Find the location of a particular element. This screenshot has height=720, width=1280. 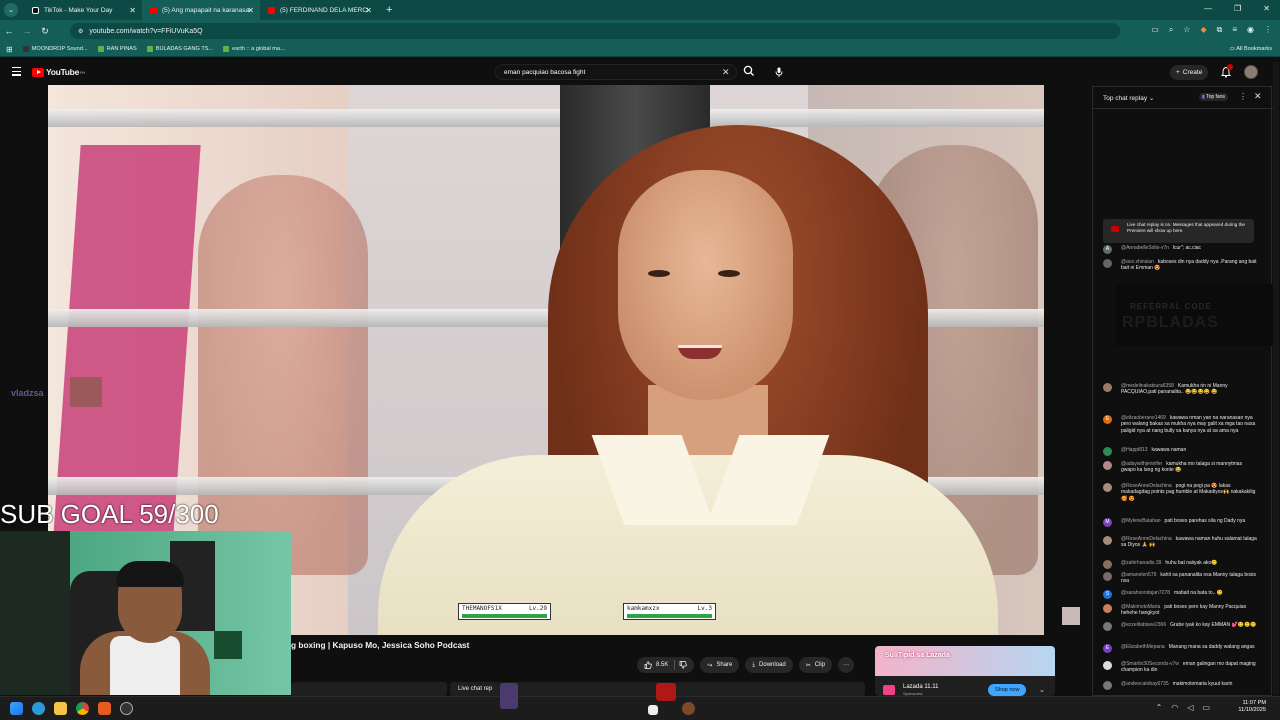

chat-author: @andeecatobay6735 is located at coordinates (1145, 684).